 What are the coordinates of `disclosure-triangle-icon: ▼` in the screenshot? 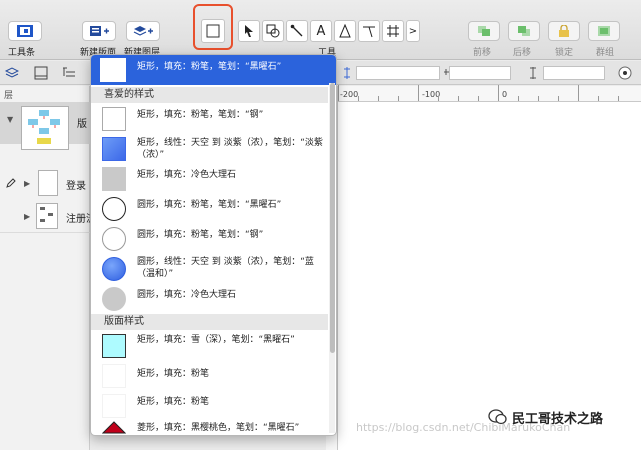 It's located at (10, 119).